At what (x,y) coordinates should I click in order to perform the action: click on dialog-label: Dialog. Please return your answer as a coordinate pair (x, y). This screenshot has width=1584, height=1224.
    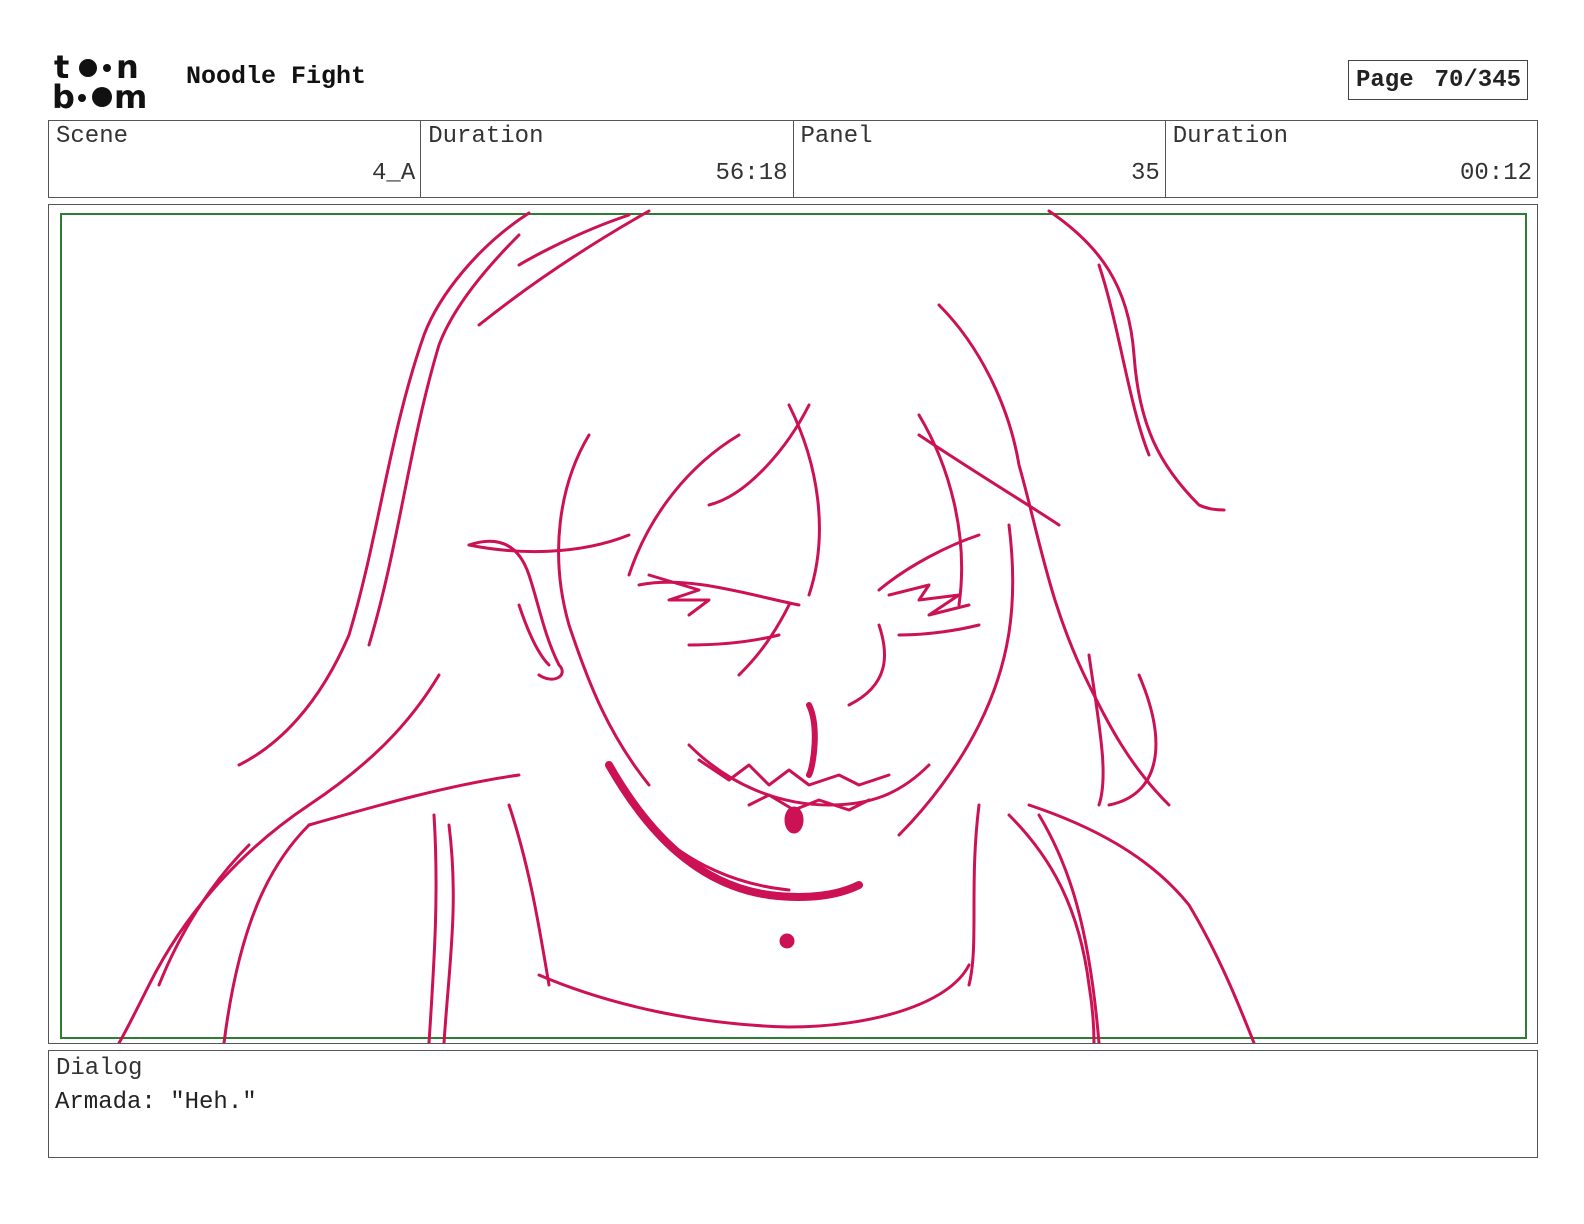
    Looking at the image, I should click on (99, 1068).